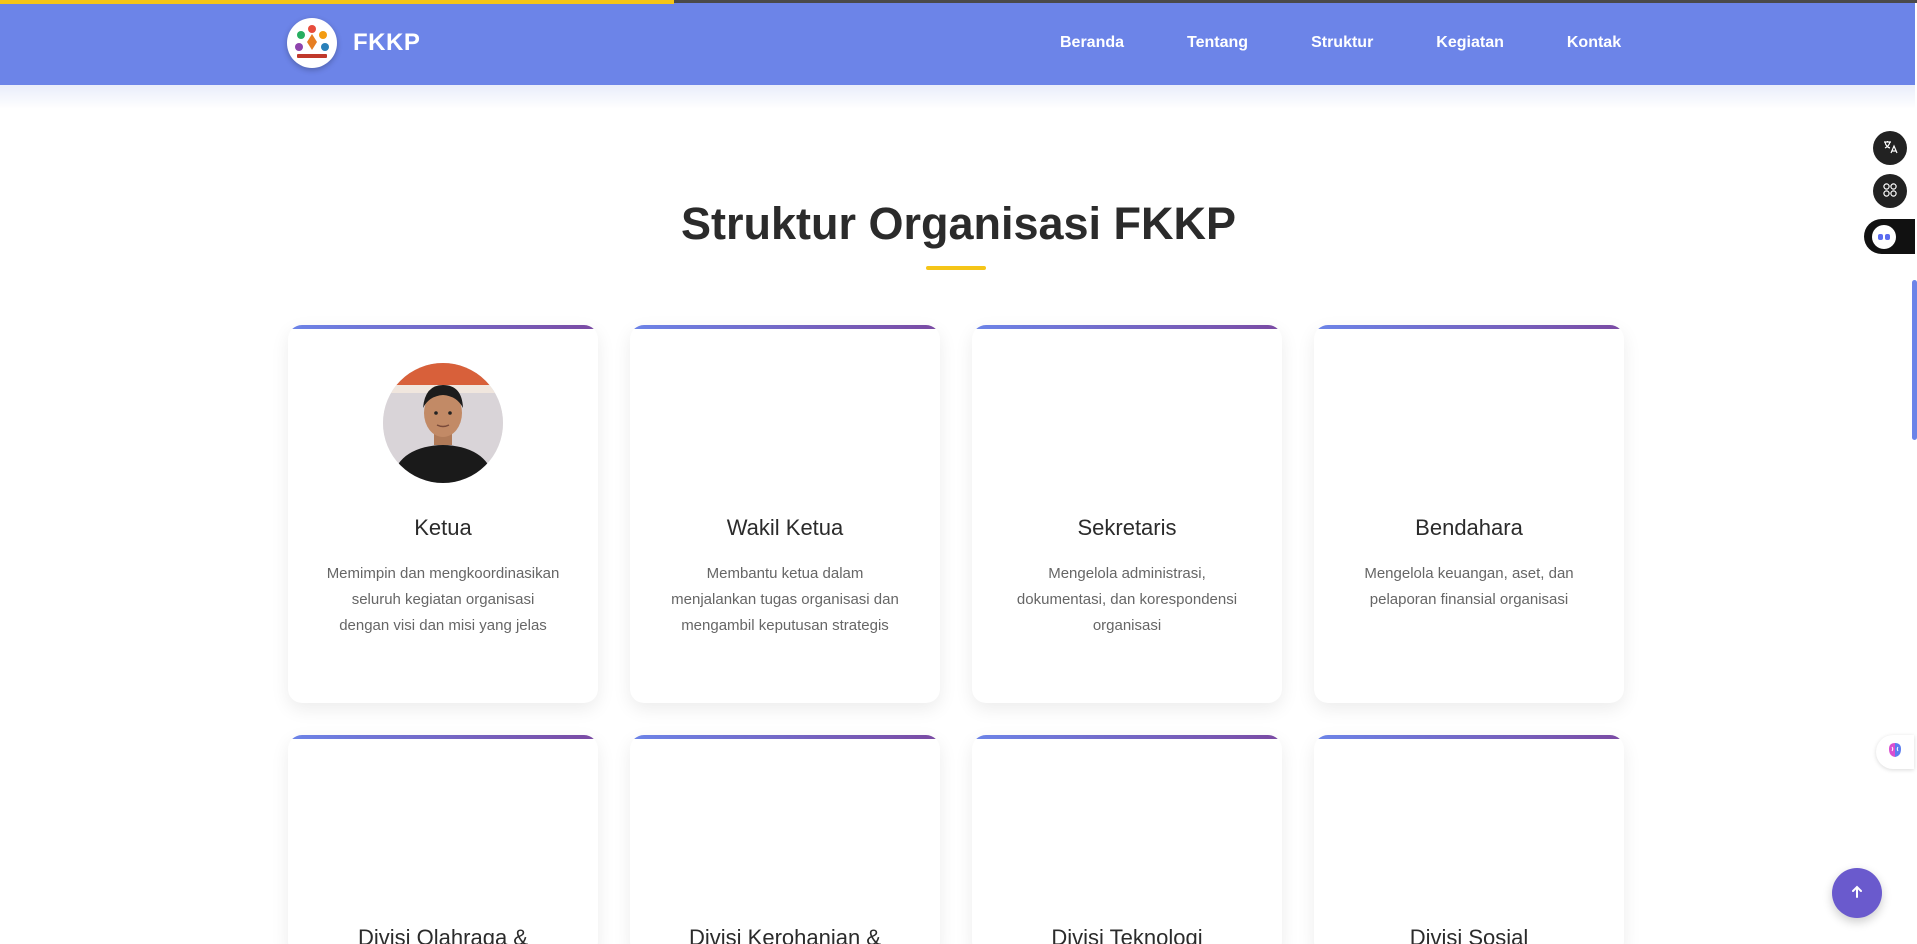  Describe the element at coordinates (1884, 236) in the screenshot. I see `robot-icon` at that location.